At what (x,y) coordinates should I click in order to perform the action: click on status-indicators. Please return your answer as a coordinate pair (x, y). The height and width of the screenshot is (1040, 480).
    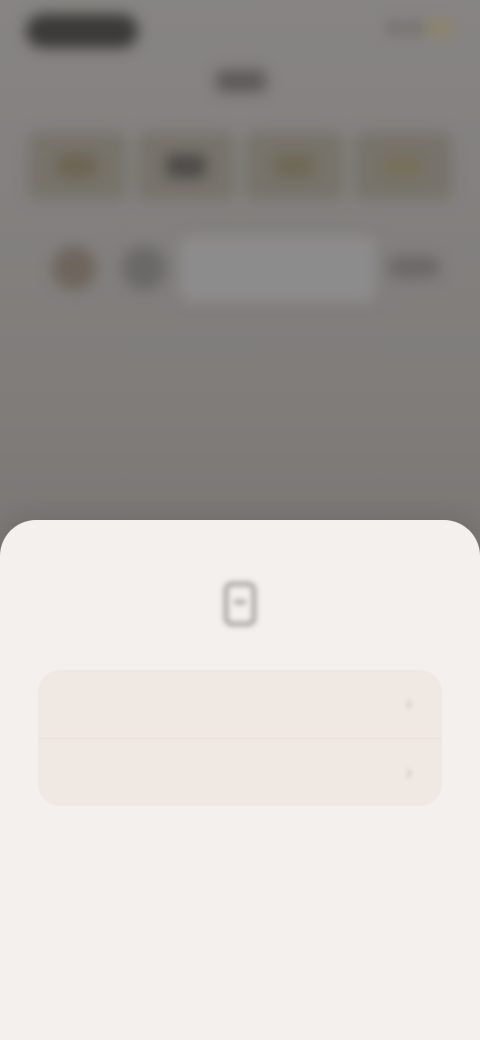
    Looking at the image, I should click on (419, 28).